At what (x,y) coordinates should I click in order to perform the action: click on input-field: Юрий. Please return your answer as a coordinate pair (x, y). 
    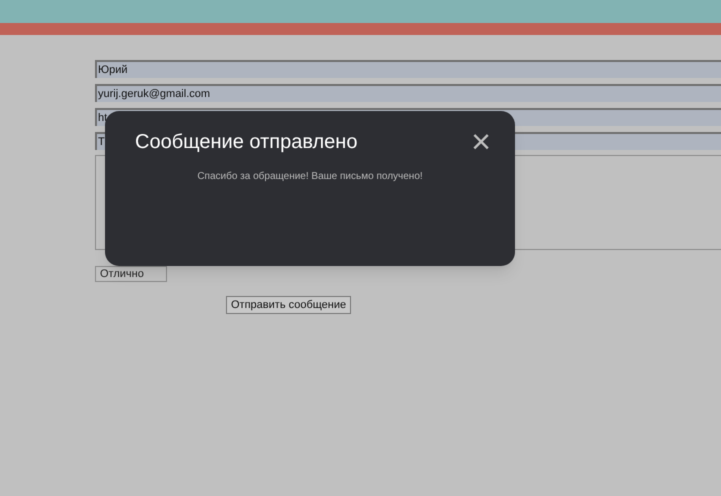
    Looking at the image, I should click on (408, 69).